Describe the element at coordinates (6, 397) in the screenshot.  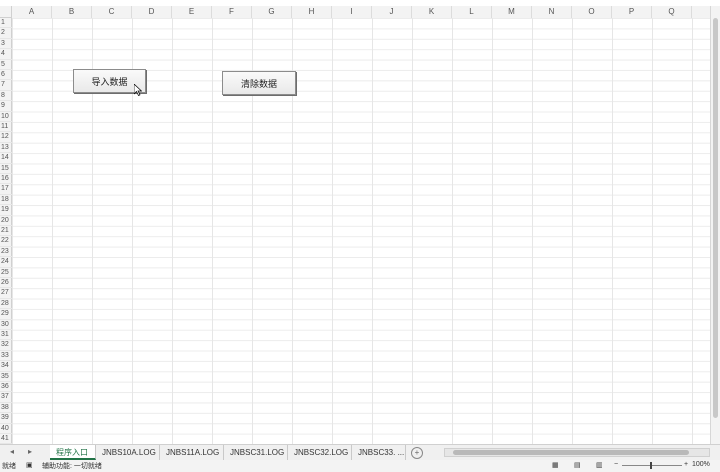
I see `row-header: 37` at that location.